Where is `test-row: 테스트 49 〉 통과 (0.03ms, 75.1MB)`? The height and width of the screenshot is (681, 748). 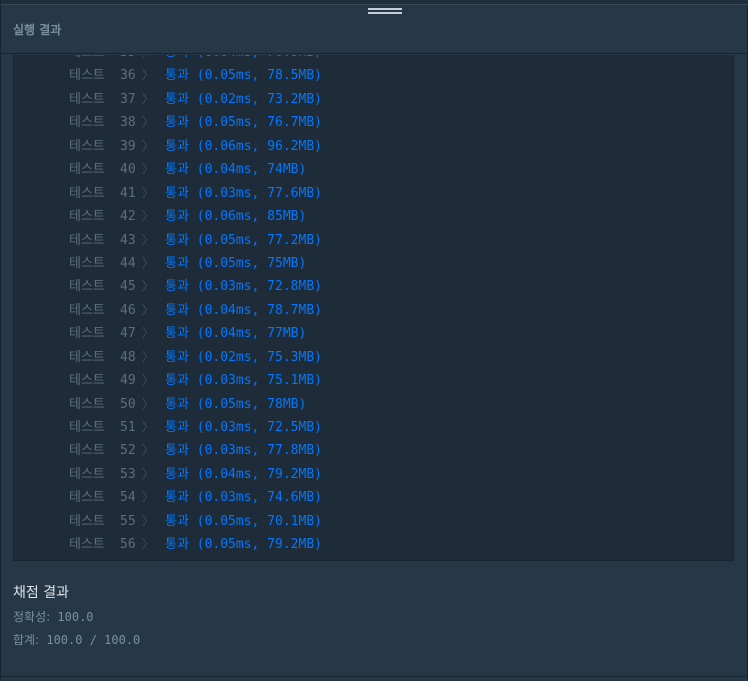
test-row: 테스트 49 〉 통과 (0.03ms, 75.1MB) is located at coordinates (373, 380).